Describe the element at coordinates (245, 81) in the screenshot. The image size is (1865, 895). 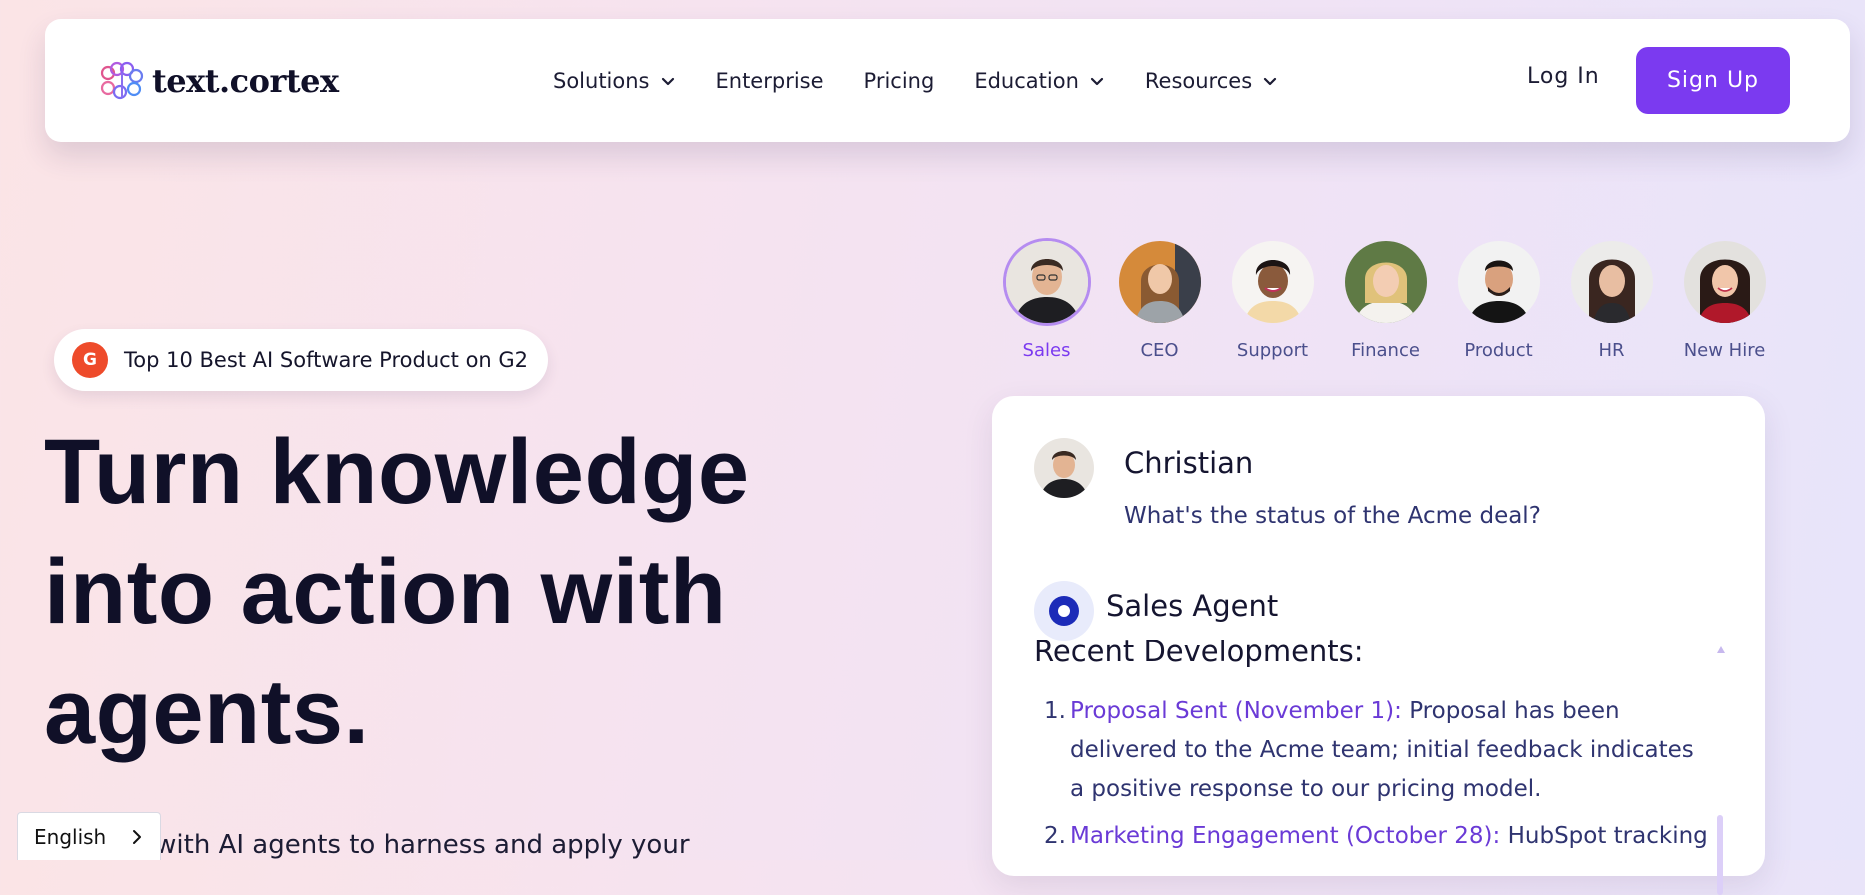
I see `logo-text: text.cortex` at that location.